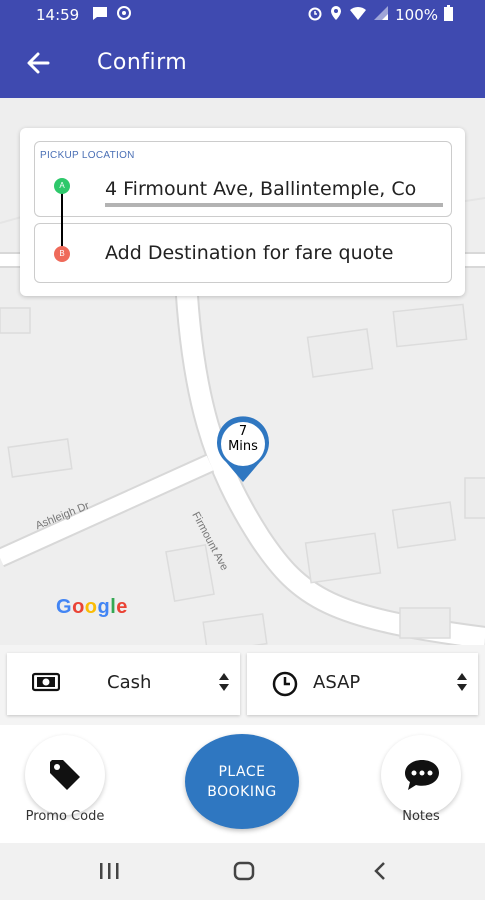 The image size is (485, 900). Describe the element at coordinates (62, 220) in the screenshot. I see `route-connector` at that location.